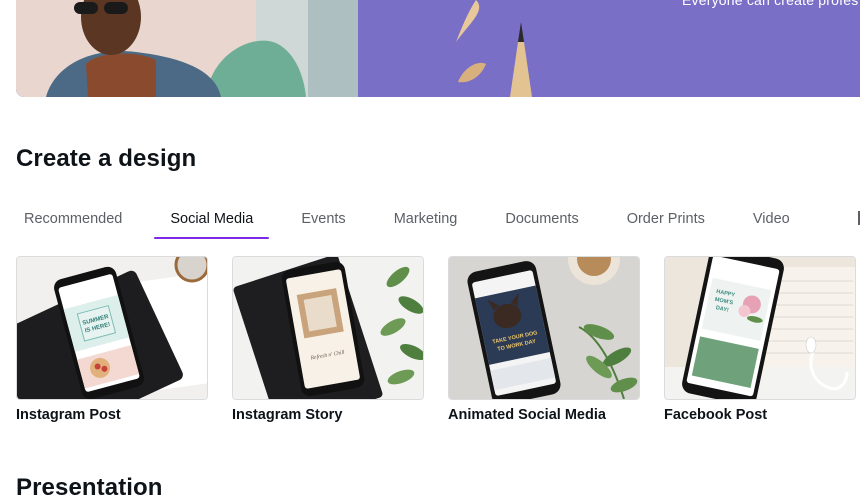 The image size is (860, 502). I want to click on tab-order-prints: Order Prints, so click(666, 219).